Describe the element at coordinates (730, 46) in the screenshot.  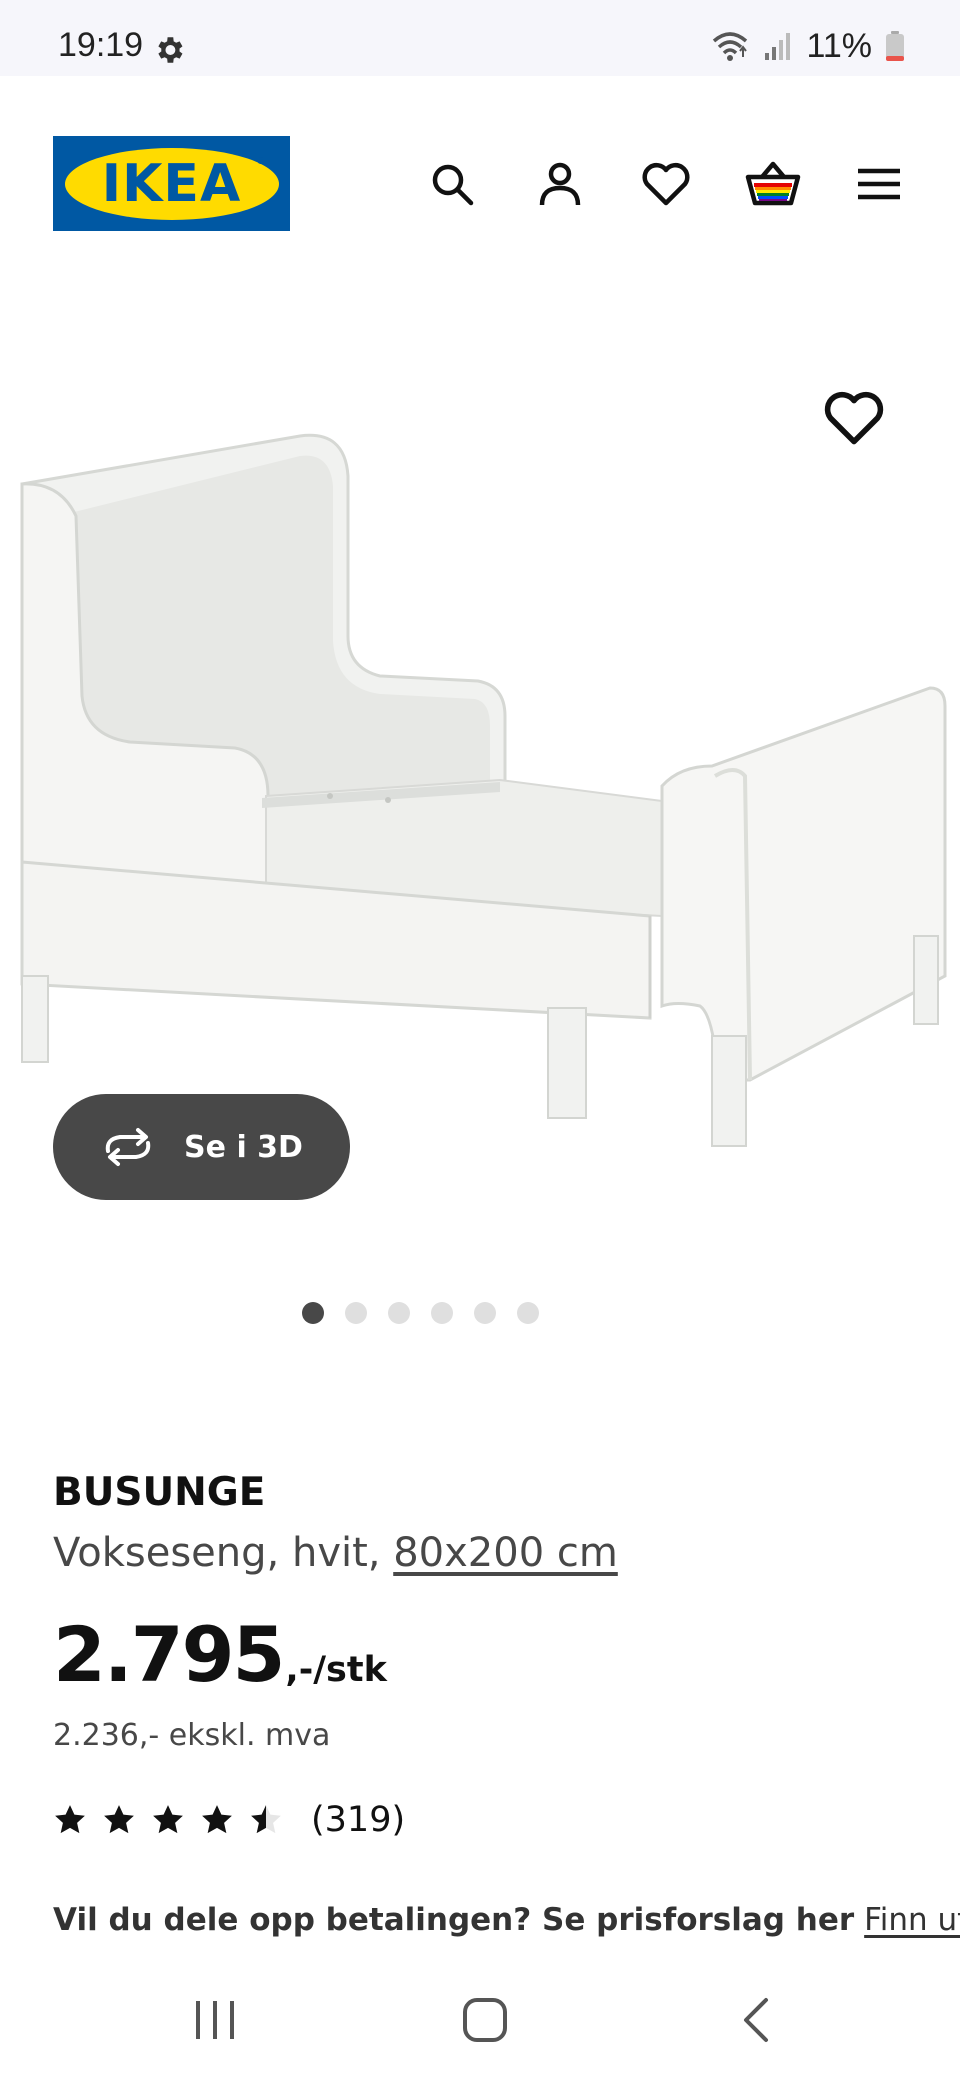
I see `wifi-icon` at that location.